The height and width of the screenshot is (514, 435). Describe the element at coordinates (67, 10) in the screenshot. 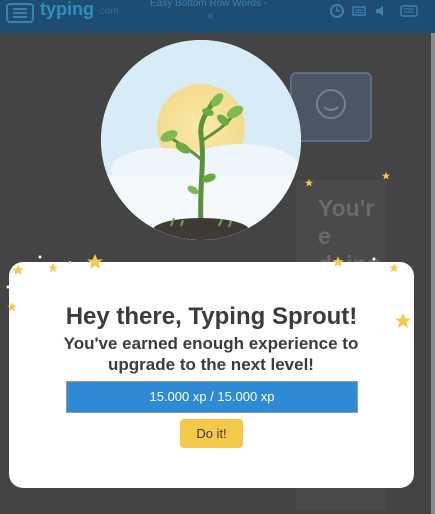

I see `brand-logo: typing` at that location.